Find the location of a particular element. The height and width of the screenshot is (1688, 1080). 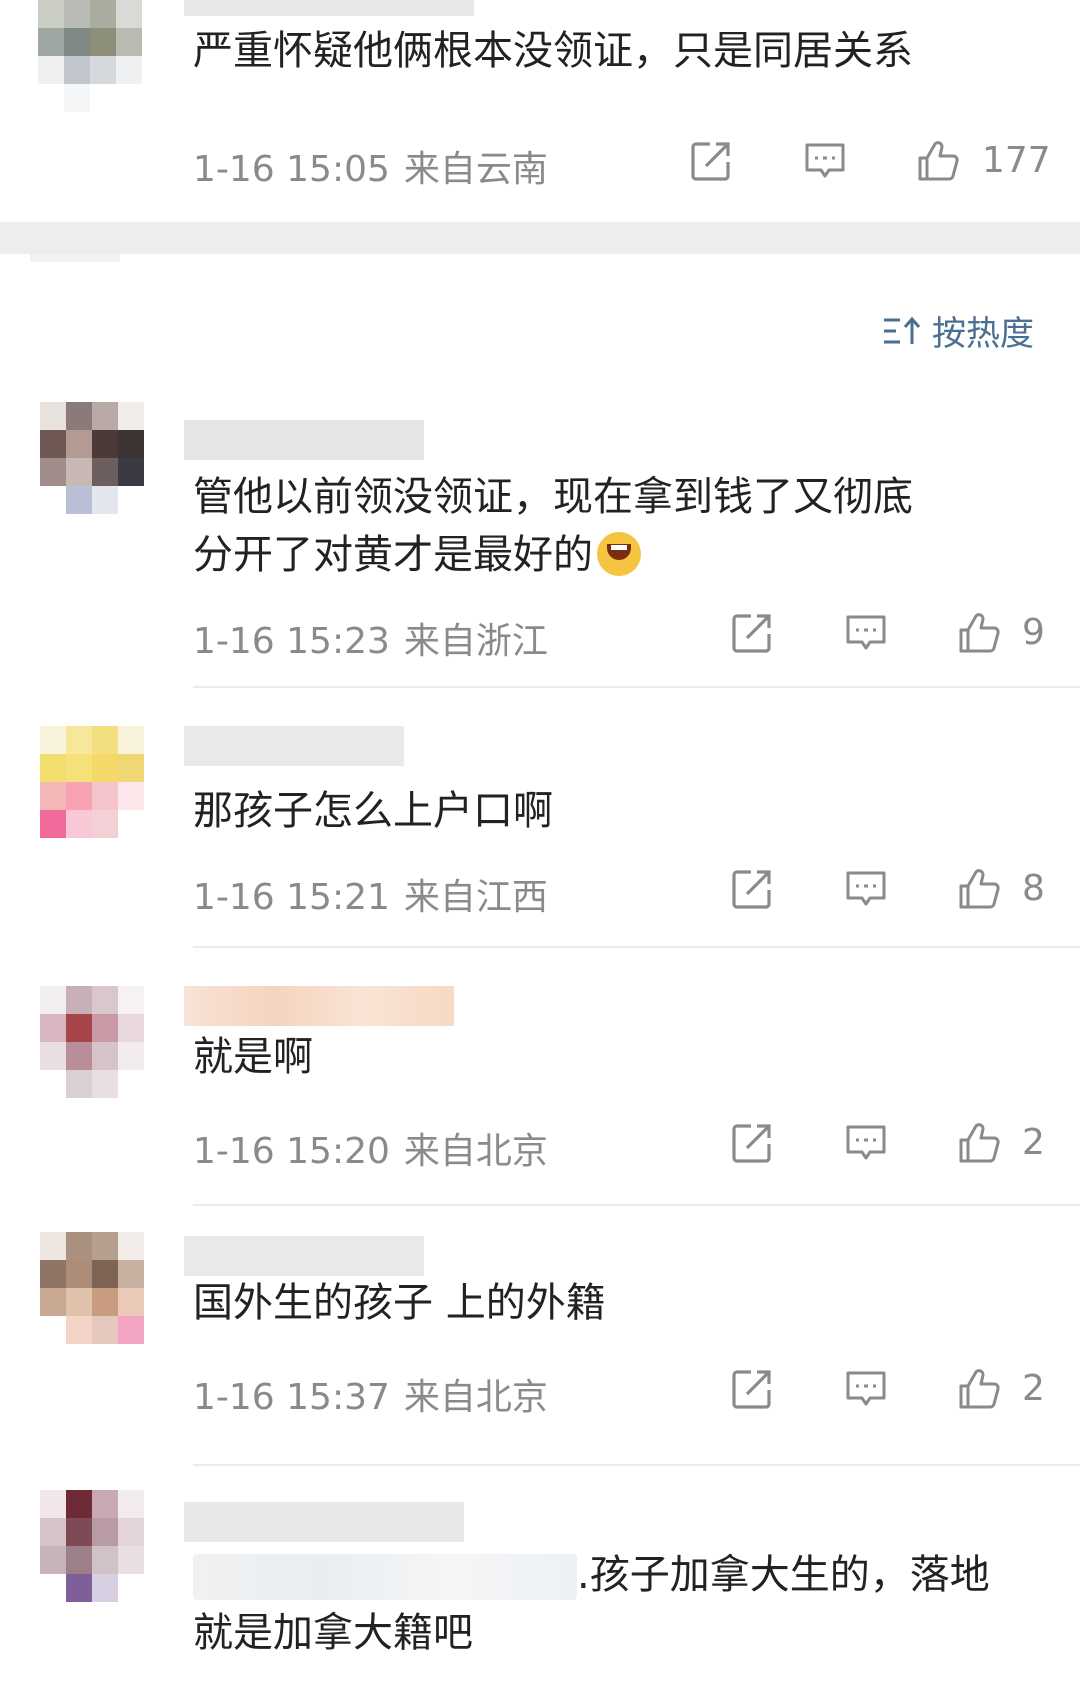

comment-text: .孩子加拿大生的，落地 就是加拿大籍吧 is located at coordinates (591, 1604).